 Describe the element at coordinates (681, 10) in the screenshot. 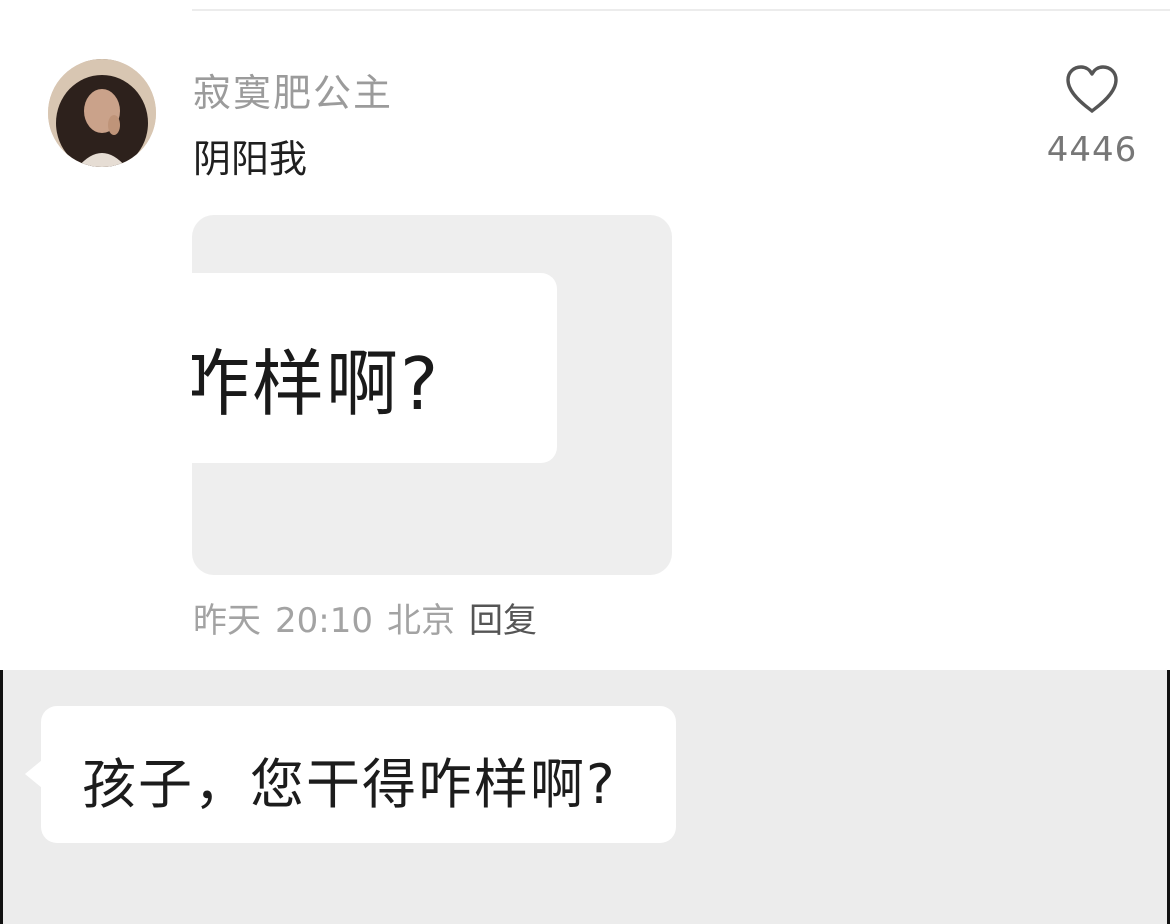

I see `top-divider` at that location.